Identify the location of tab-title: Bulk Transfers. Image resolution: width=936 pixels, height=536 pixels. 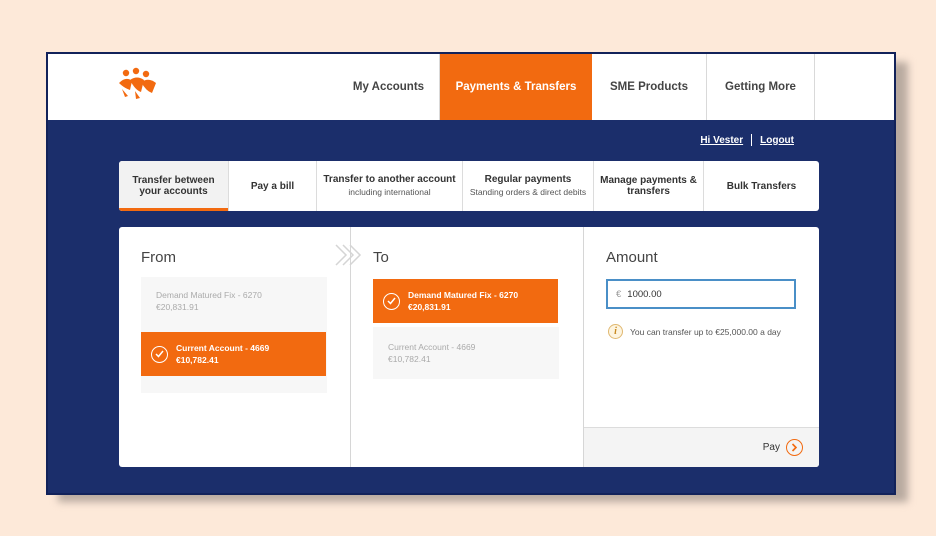
(761, 186).